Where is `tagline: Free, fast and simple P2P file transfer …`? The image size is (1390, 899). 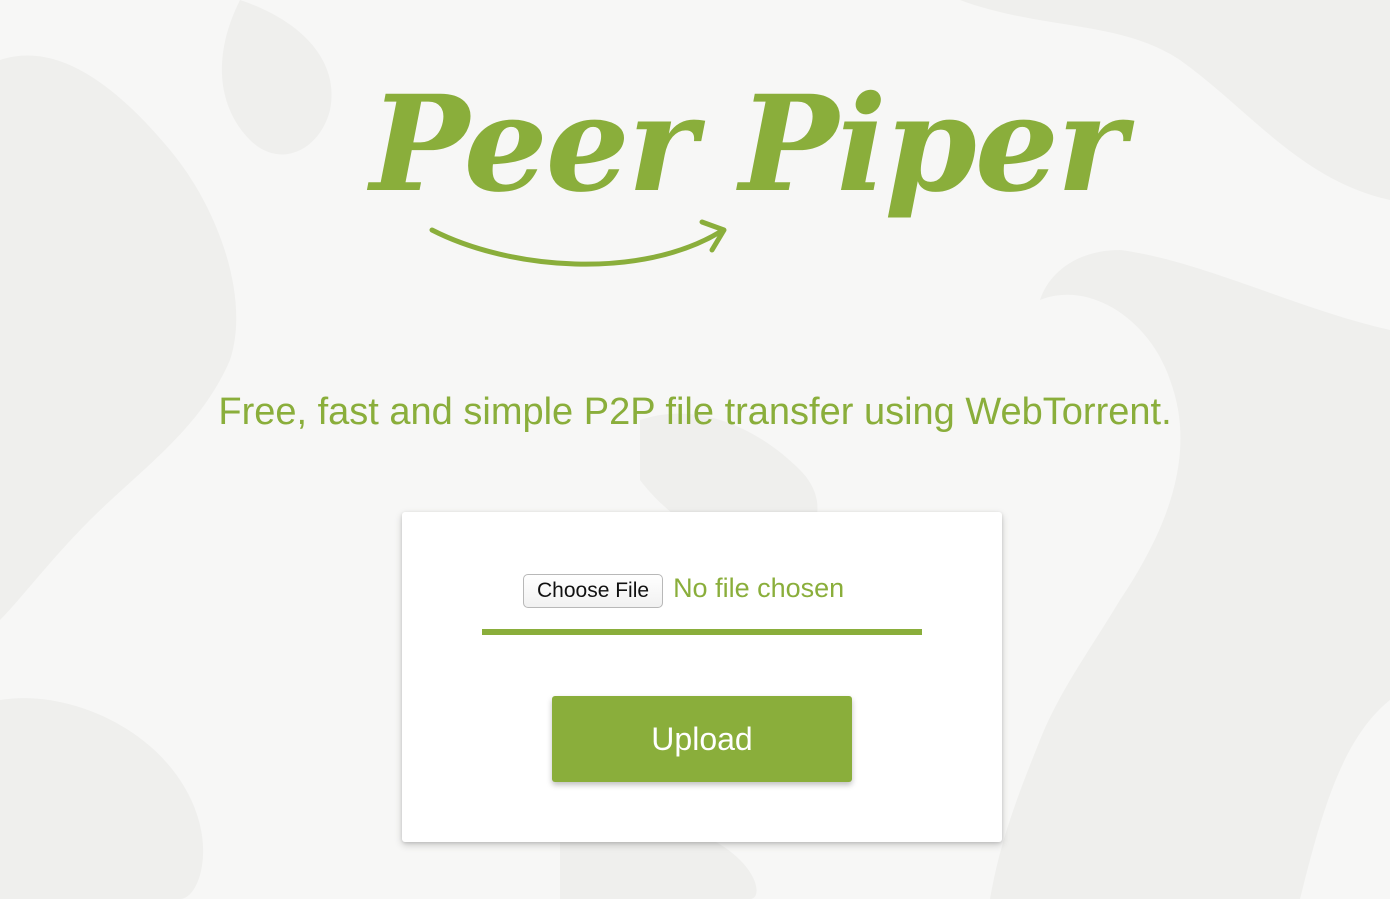
tagline: Free, fast and simple P2P file transfer … is located at coordinates (695, 412).